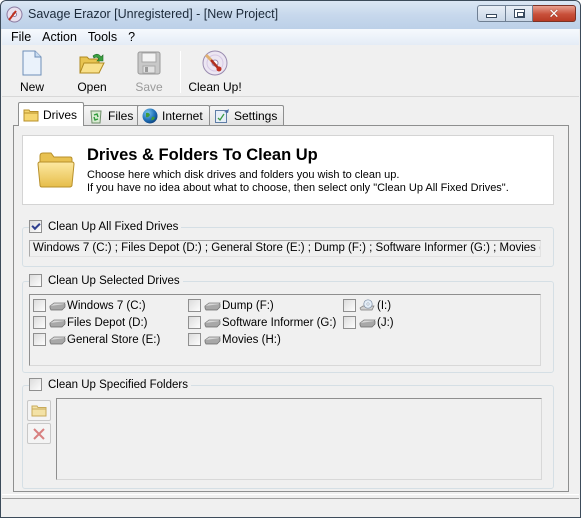  I want to click on selected-drives-label: Clean Up Selected Drives, so click(114, 280).